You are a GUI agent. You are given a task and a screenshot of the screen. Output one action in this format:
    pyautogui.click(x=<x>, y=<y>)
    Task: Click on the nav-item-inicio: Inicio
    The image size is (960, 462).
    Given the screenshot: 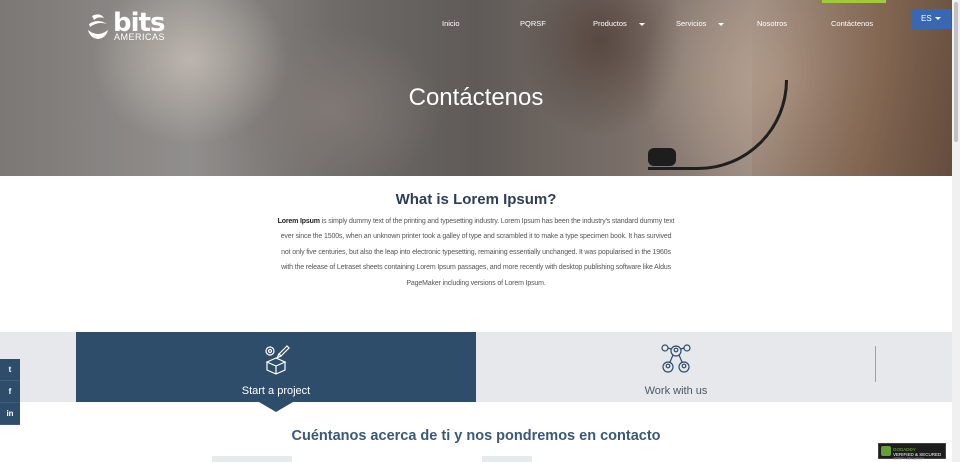 What is the action you would take?
    pyautogui.click(x=451, y=23)
    